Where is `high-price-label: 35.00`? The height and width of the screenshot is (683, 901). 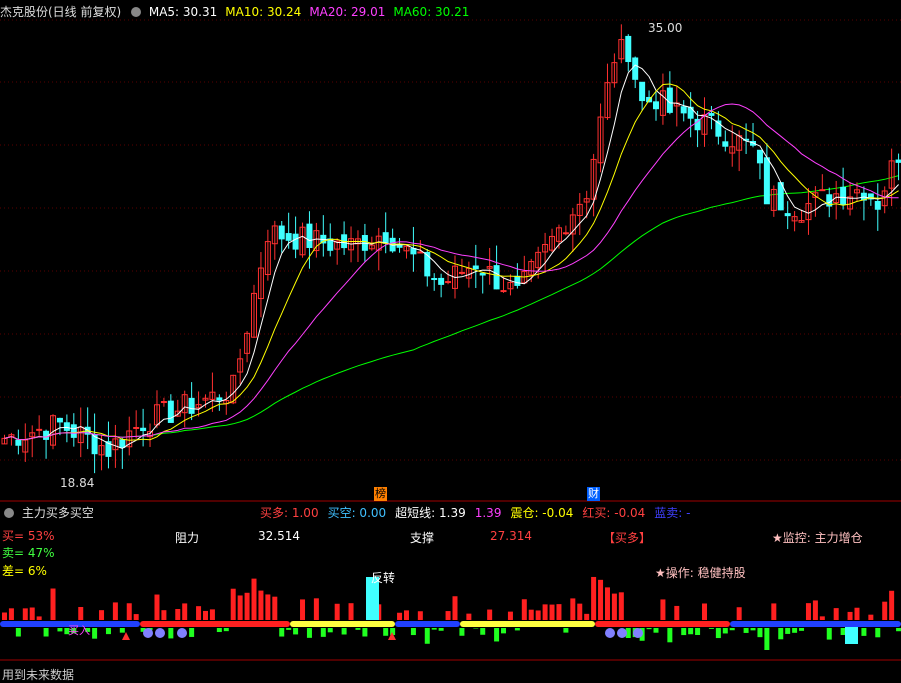 high-price-label: 35.00 is located at coordinates (665, 28).